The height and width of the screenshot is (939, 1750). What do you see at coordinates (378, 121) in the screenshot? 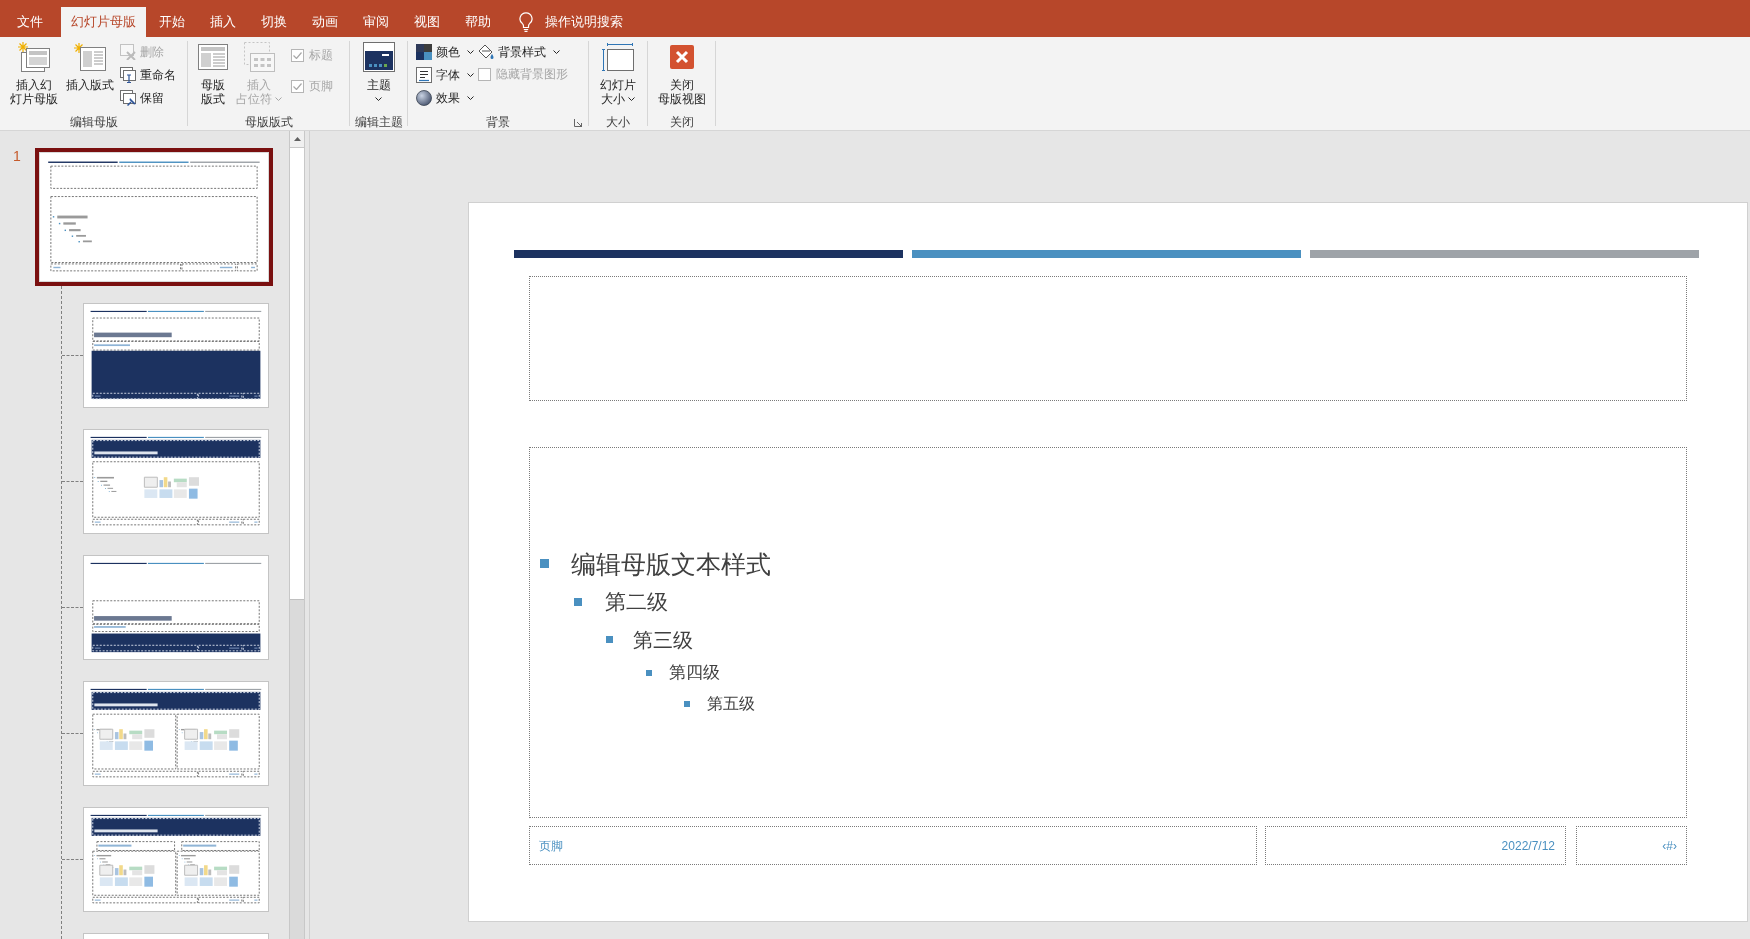
I see `group-label: 编辑主题` at bounding box center [378, 121].